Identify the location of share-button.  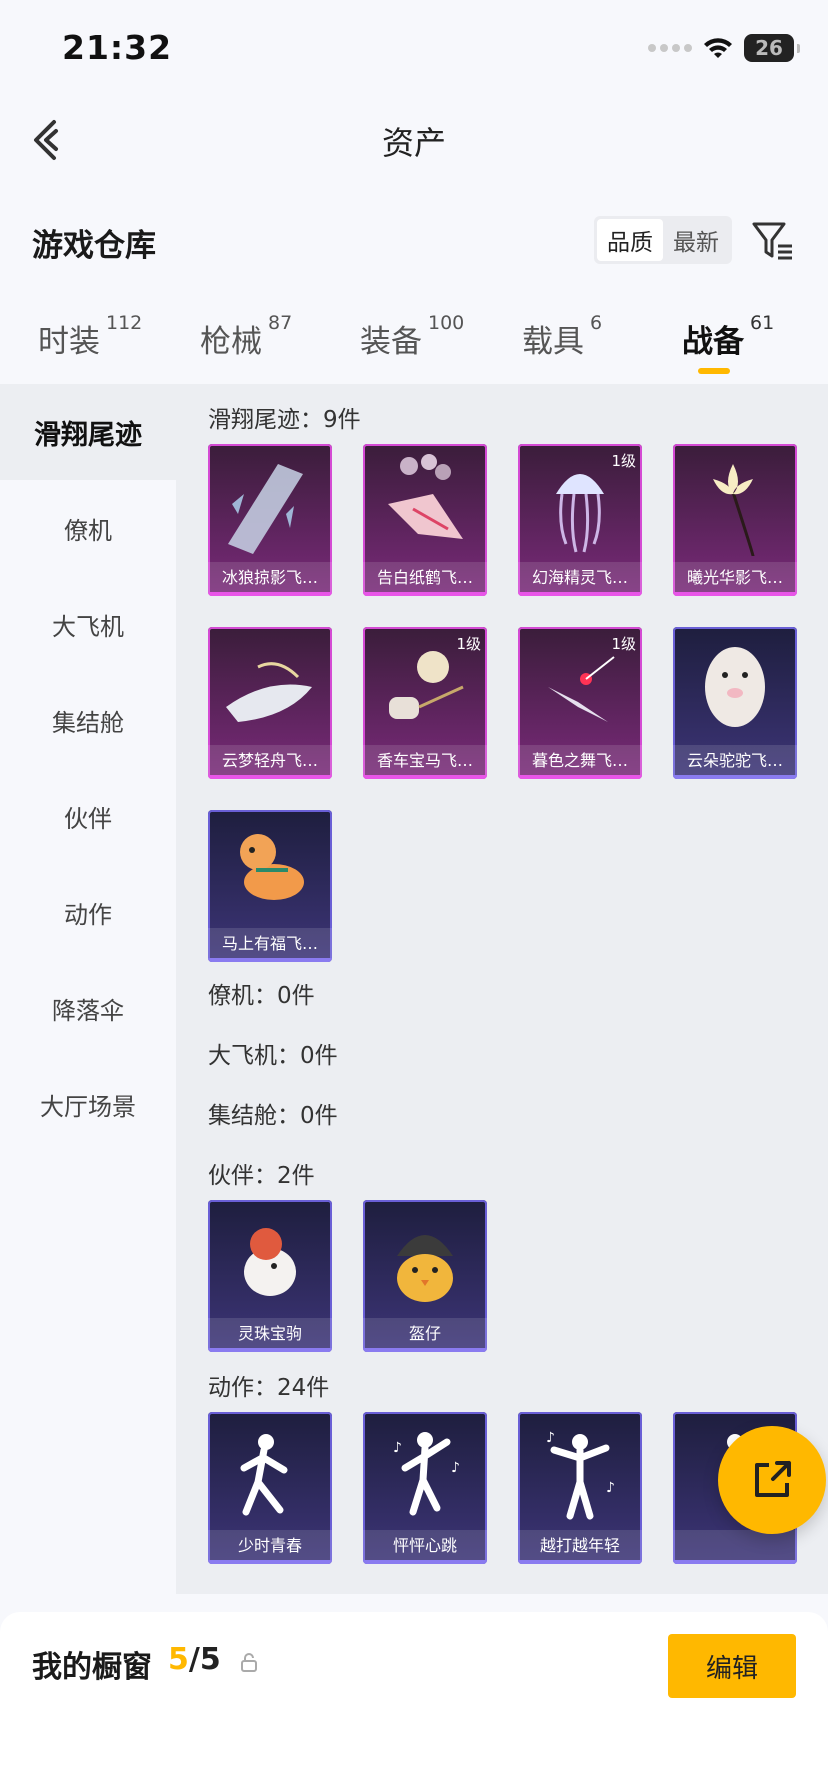
(772, 1480).